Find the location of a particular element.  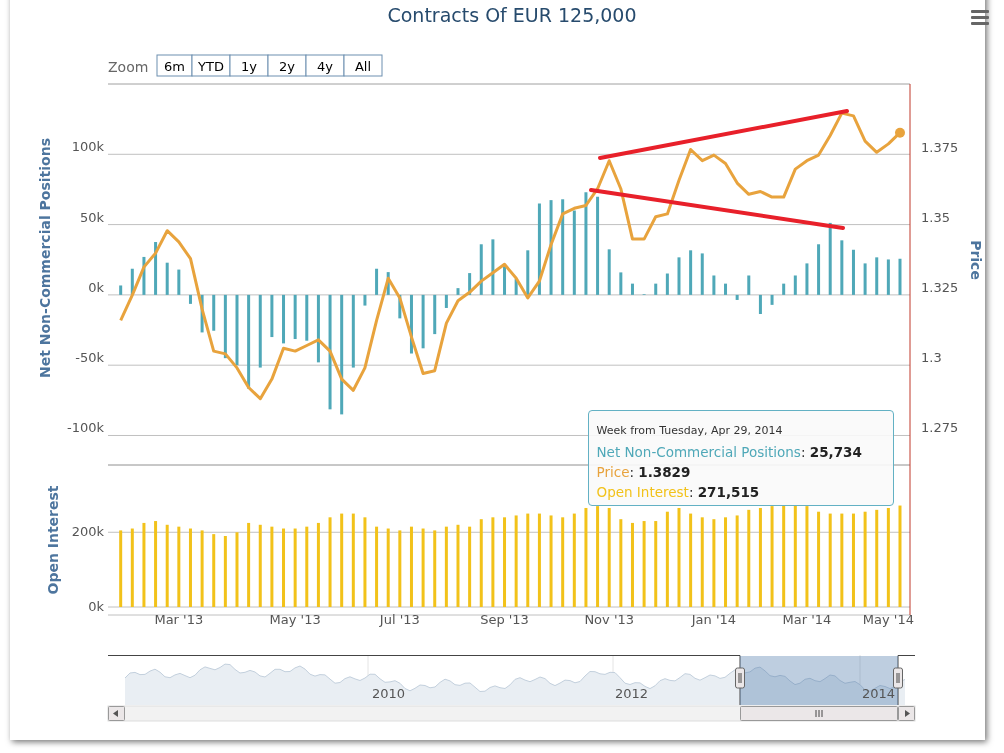

hover-marker is located at coordinates (900, 132).